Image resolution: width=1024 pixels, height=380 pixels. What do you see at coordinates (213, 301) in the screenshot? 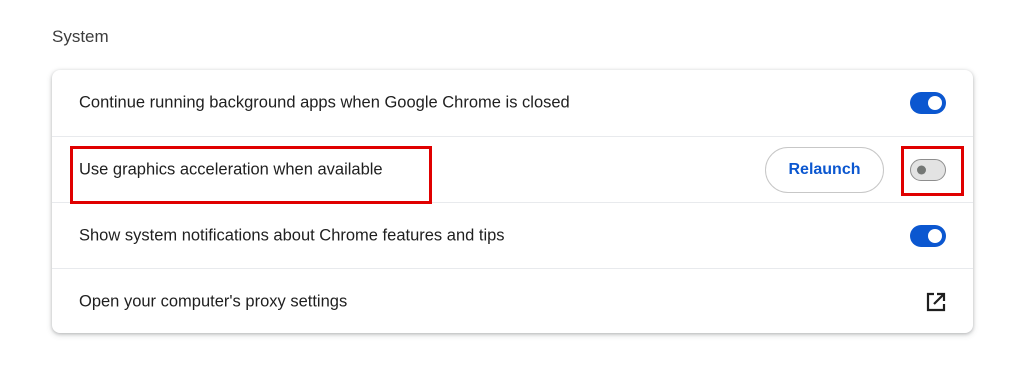
I see `setting-label-proxy-settings: Open your computer's proxy settings` at bounding box center [213, 301].